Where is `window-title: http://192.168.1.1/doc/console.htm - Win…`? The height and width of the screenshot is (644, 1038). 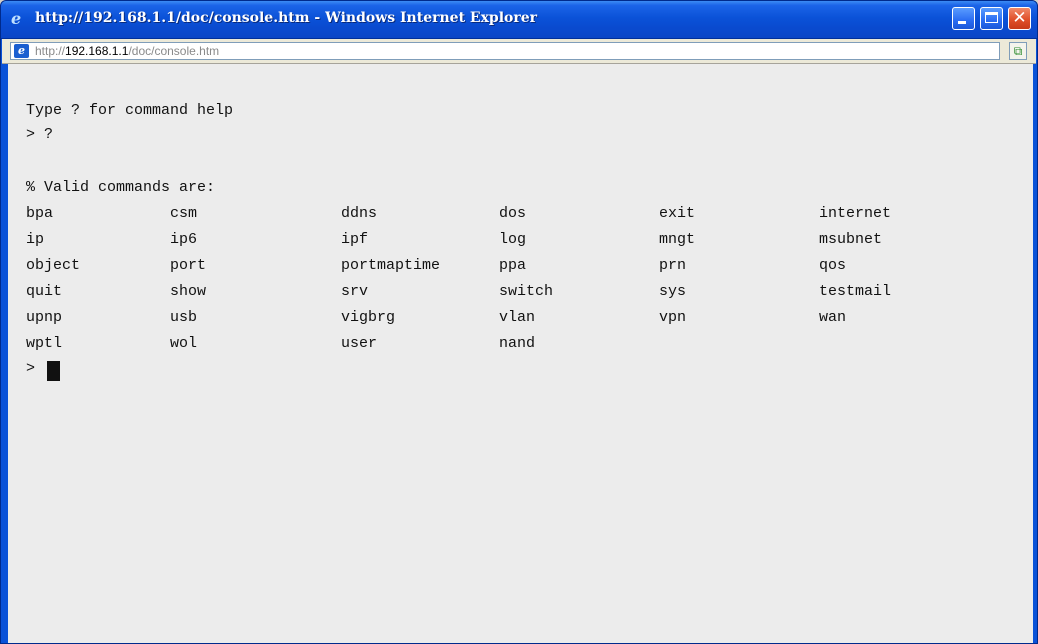
window-title: http://192.168.1.1/doc/console.htm - Win… is located at coordinates (286, 18).